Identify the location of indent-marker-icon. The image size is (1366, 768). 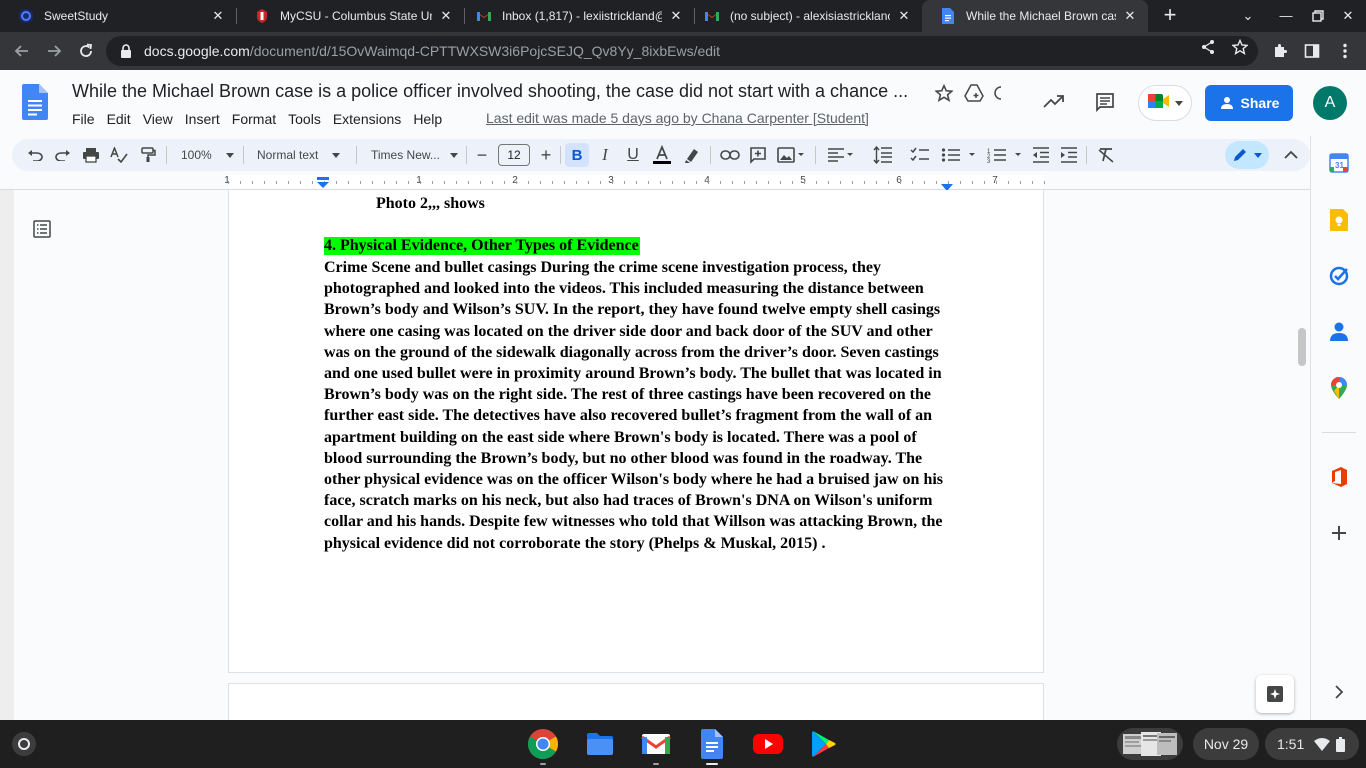
(323, 182).